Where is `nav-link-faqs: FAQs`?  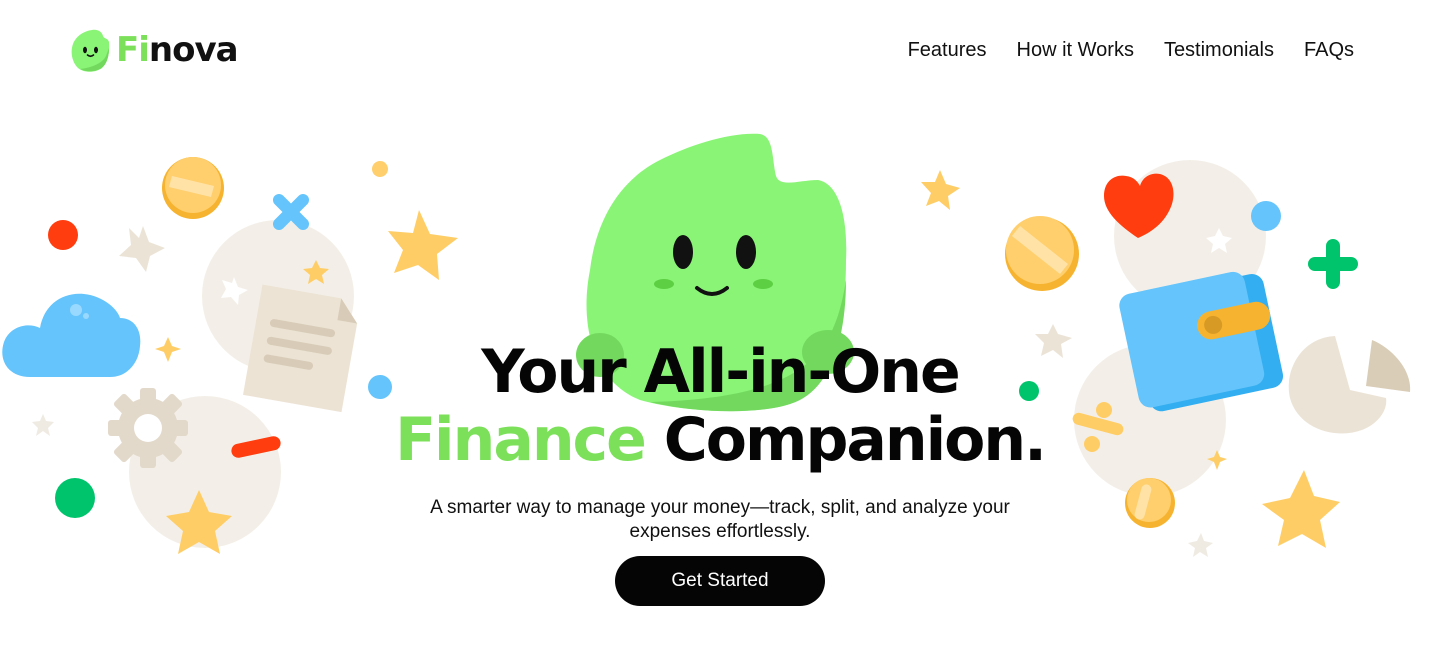 nav-link-faqs: FAQs is located at coordinates (1329, 50).